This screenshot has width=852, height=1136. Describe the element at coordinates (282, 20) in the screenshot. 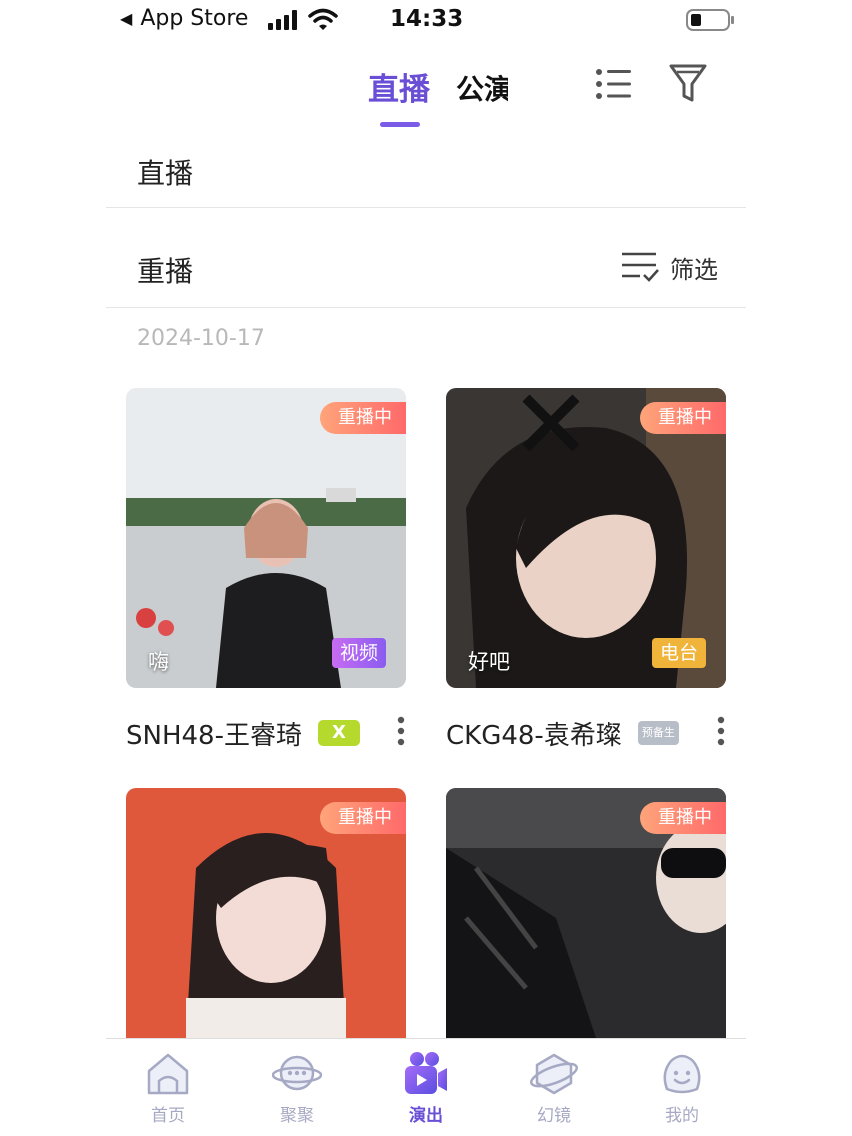

I see `cellular-signal-icon` at that location.